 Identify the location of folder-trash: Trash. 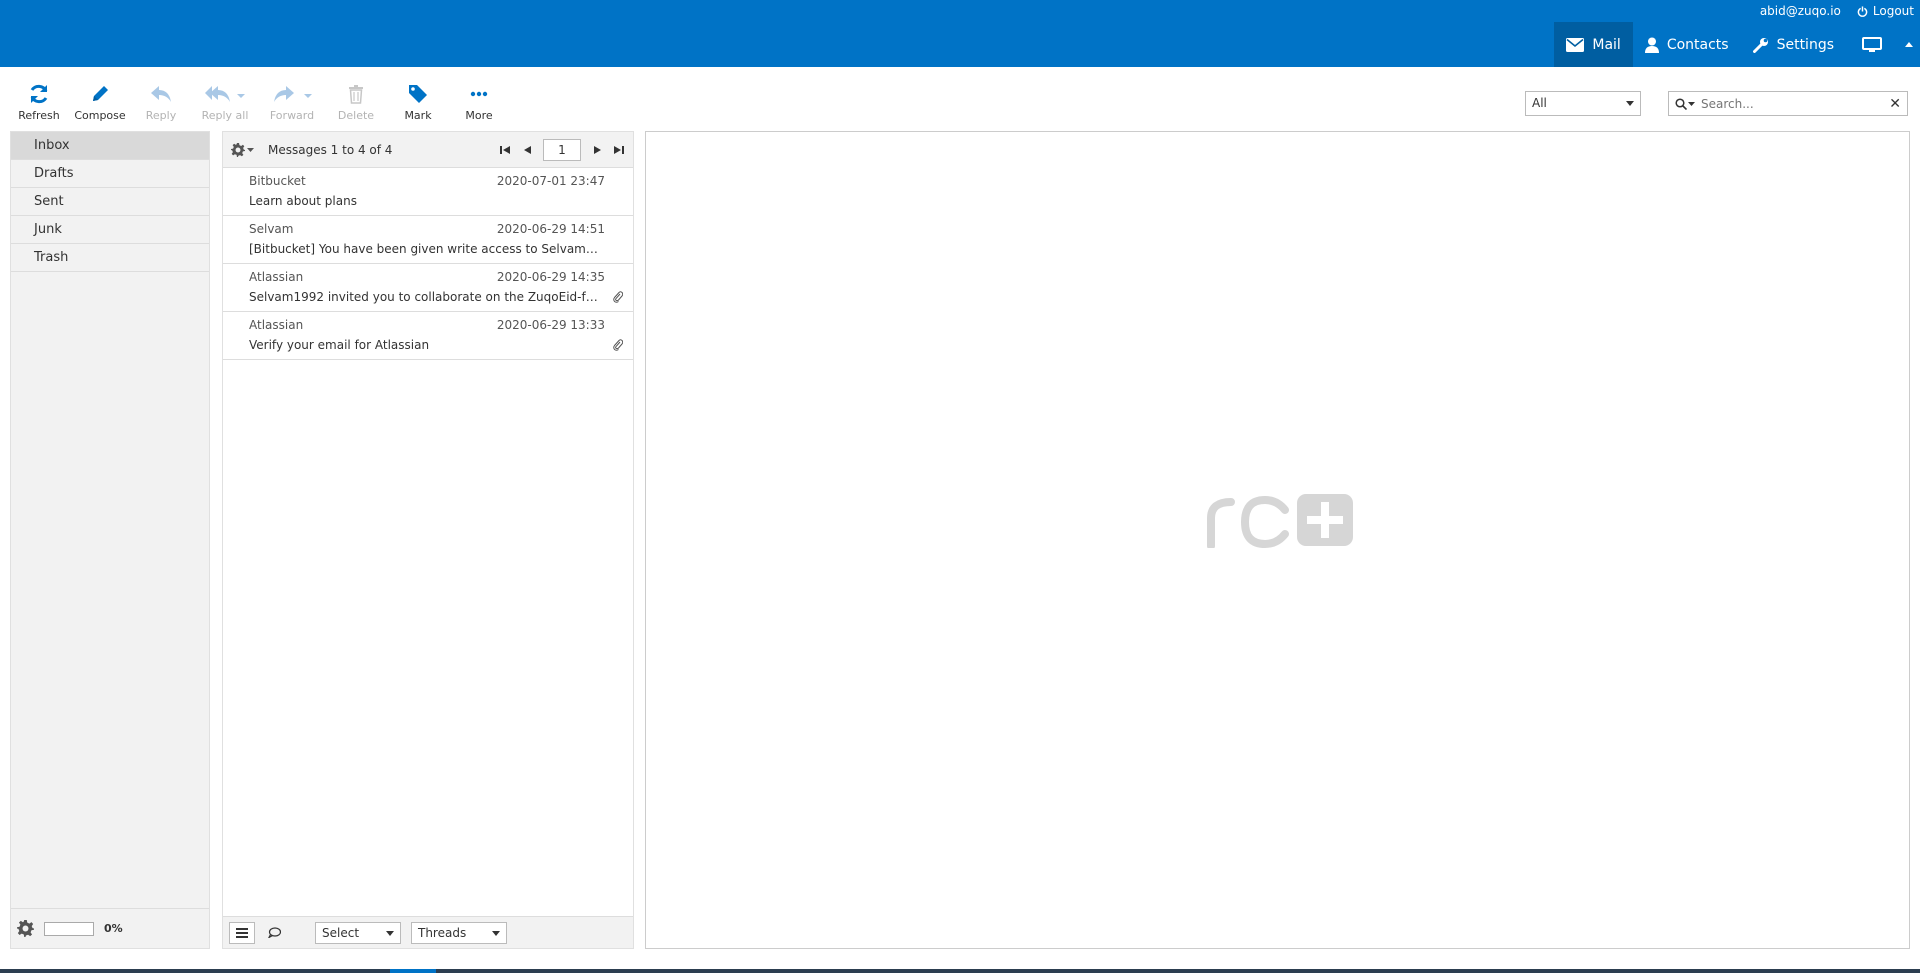
(110, 258).